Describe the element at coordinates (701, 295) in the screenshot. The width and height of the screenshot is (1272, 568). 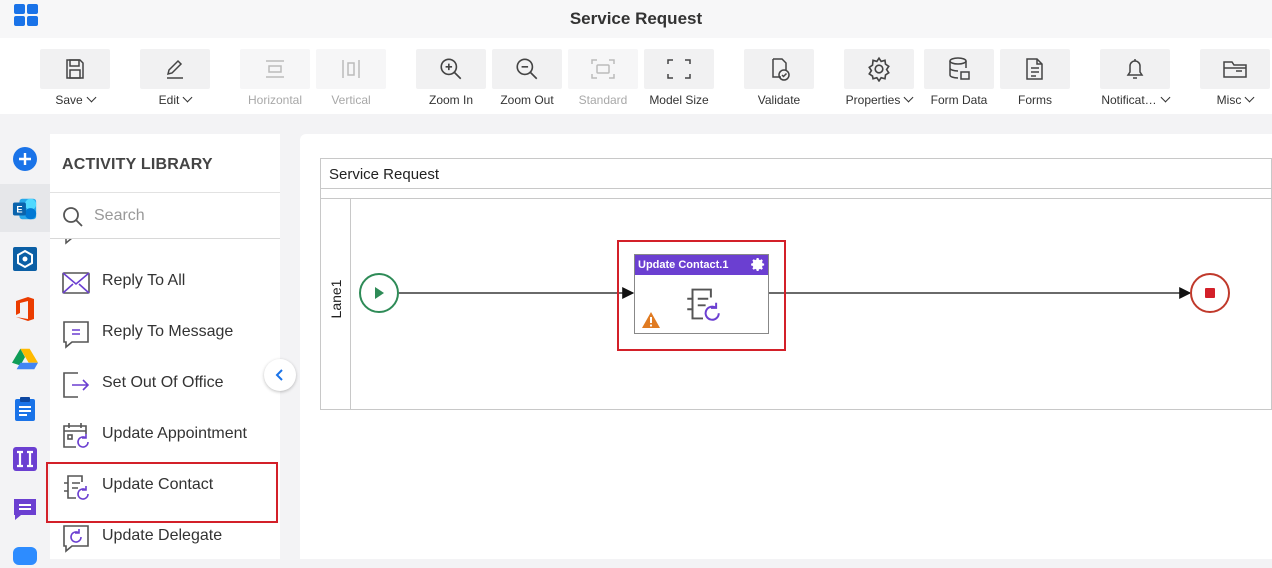
I see `selected-task-highlight` at that location.